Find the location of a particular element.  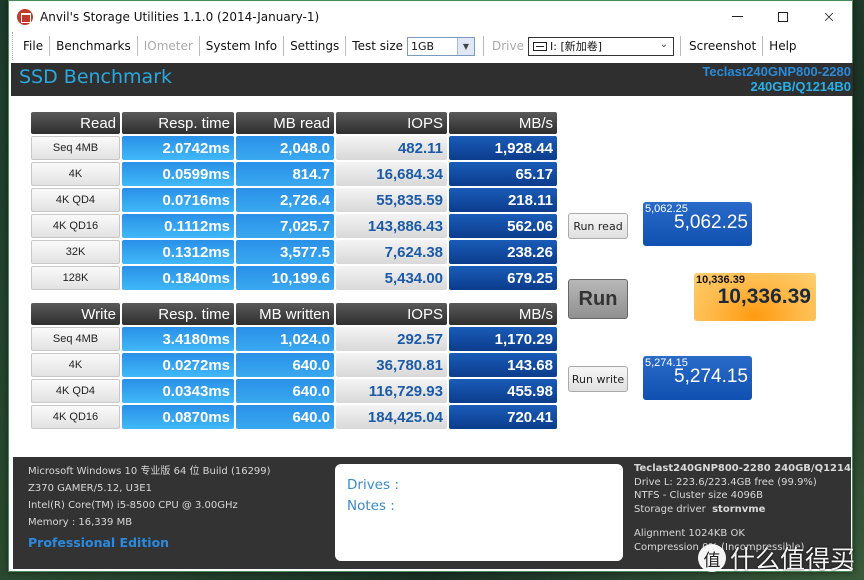

read-mbs-value: 1,928.44 is located at coordinates (503, 148).